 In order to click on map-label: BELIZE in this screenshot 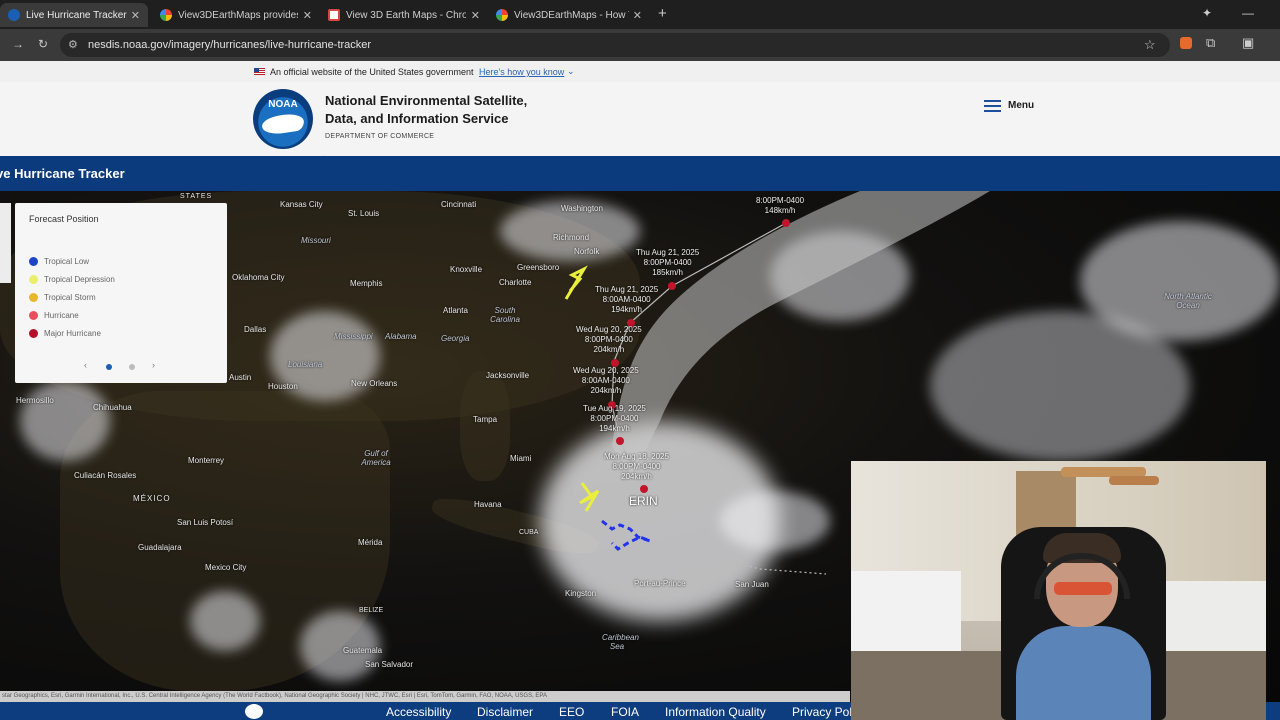, I will do `click(371, 610)`.